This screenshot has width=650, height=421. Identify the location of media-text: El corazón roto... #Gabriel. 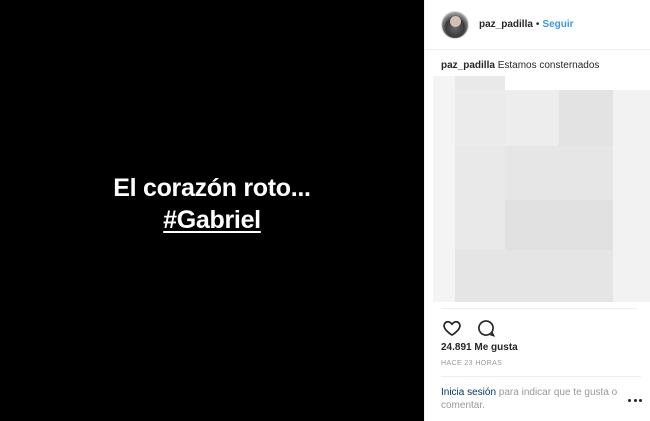
(212, 204).